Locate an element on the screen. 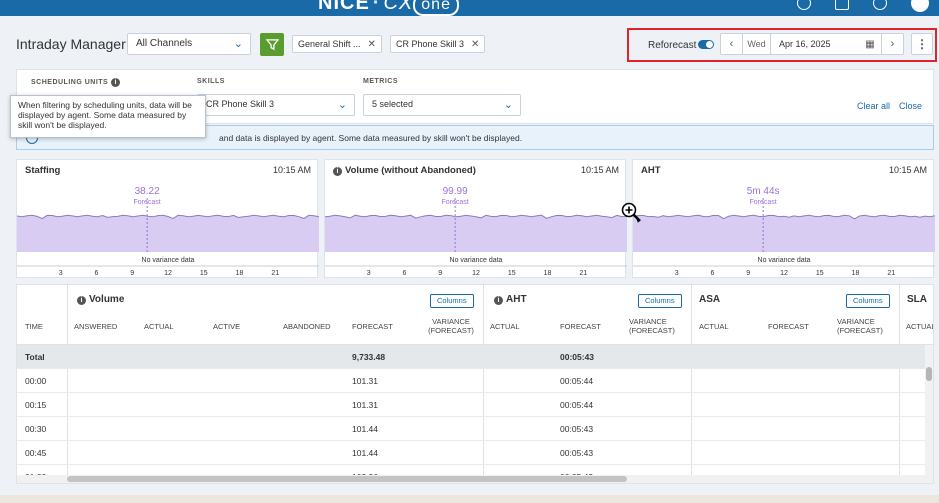  close-link: Close is located at coordinates (910, 106).